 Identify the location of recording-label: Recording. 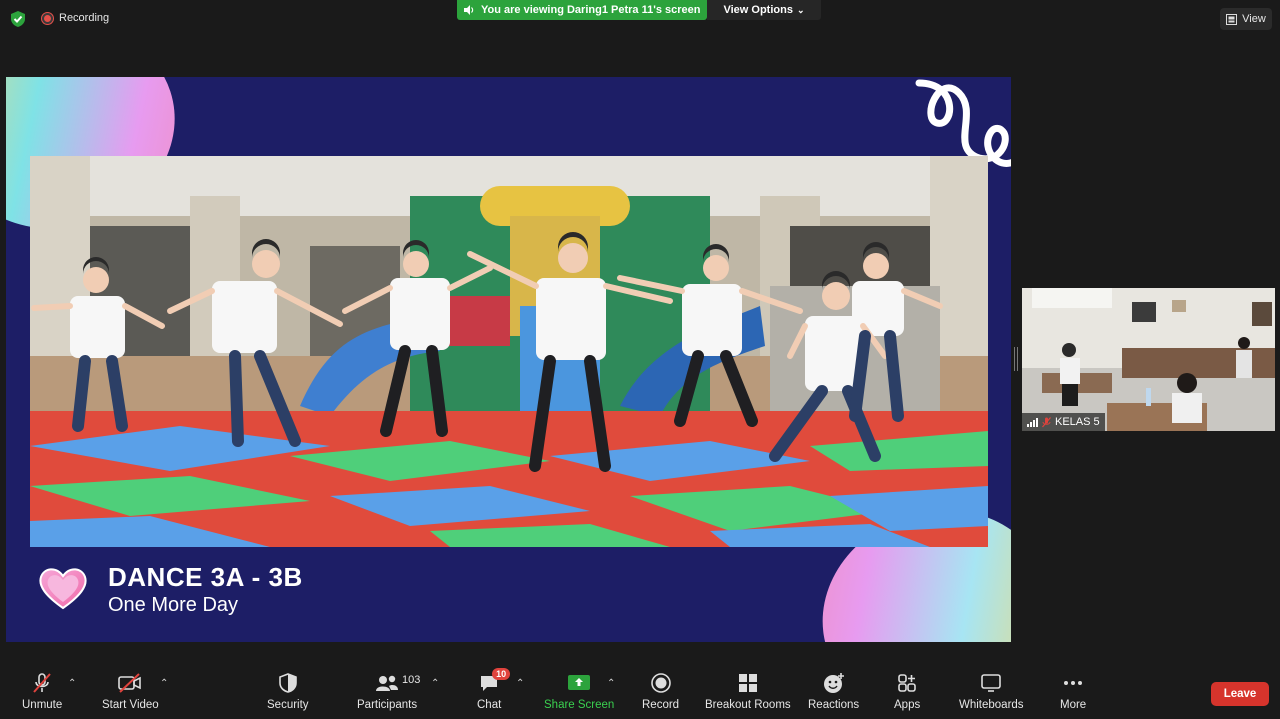
(84, 18).